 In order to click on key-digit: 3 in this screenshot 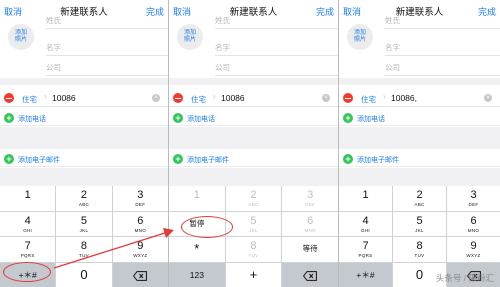, I will do `click(473, 195)`.